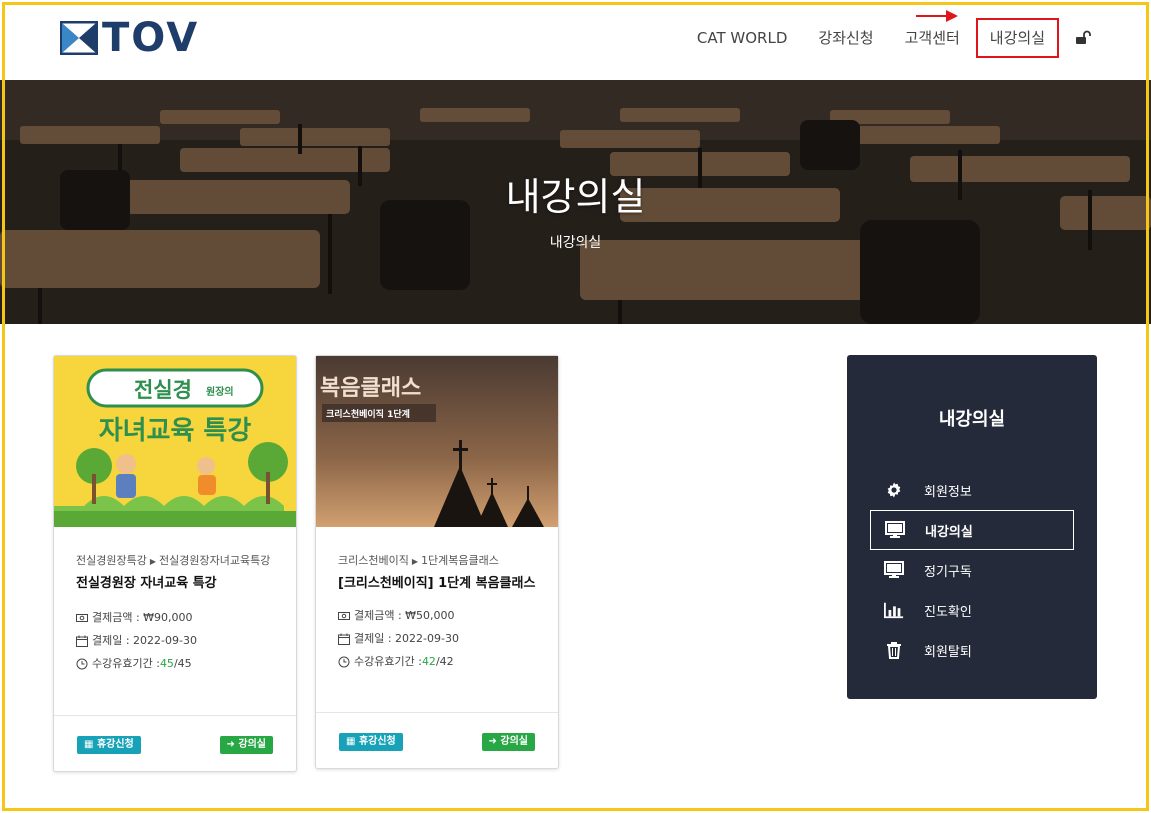 The height and width of the screenshot is (813, 1151). What do you see at coordinates (175, 584) in the screenshot?
I see `course-title: 전실경원장 자녀교육 특강` at bounding box center [175, 584].